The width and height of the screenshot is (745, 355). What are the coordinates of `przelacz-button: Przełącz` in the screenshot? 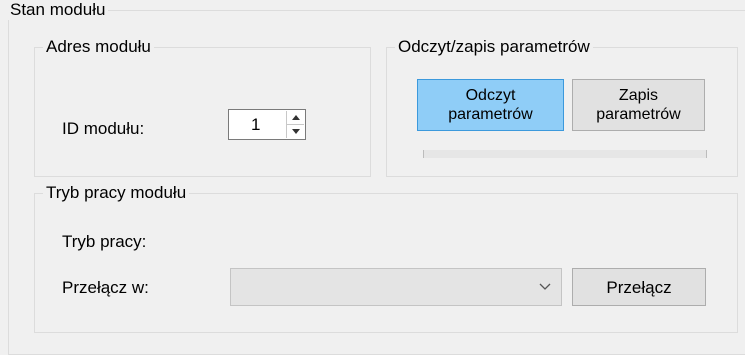 It's located at (639, 287).